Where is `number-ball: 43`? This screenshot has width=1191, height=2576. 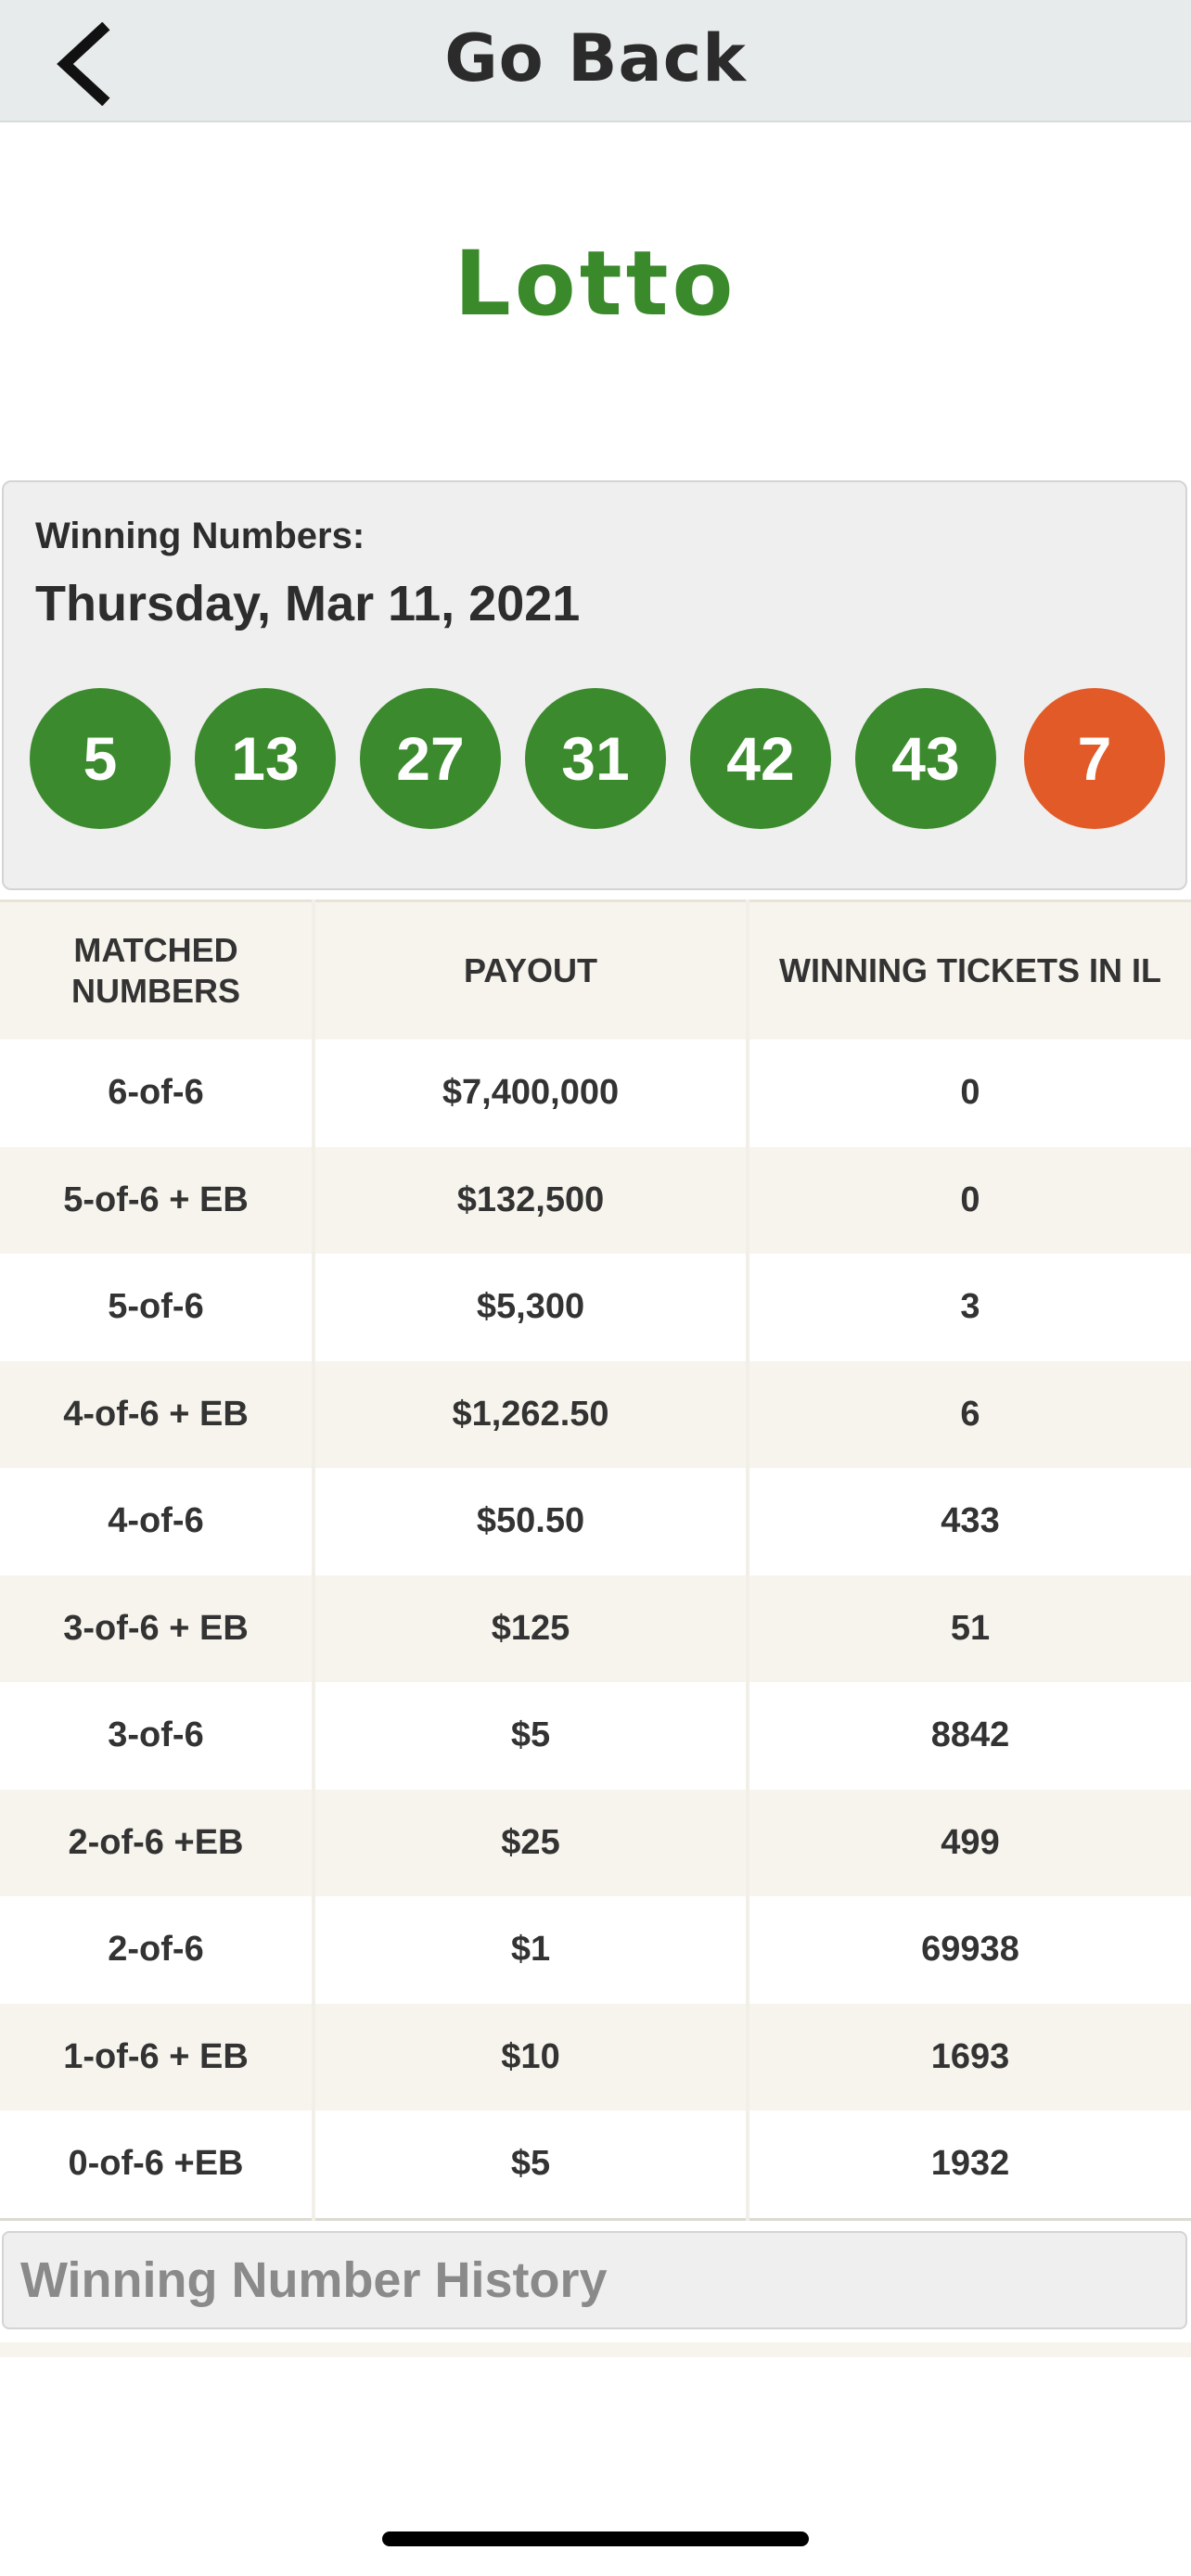 number-ball: 43 is located at coordinates (925, 759).